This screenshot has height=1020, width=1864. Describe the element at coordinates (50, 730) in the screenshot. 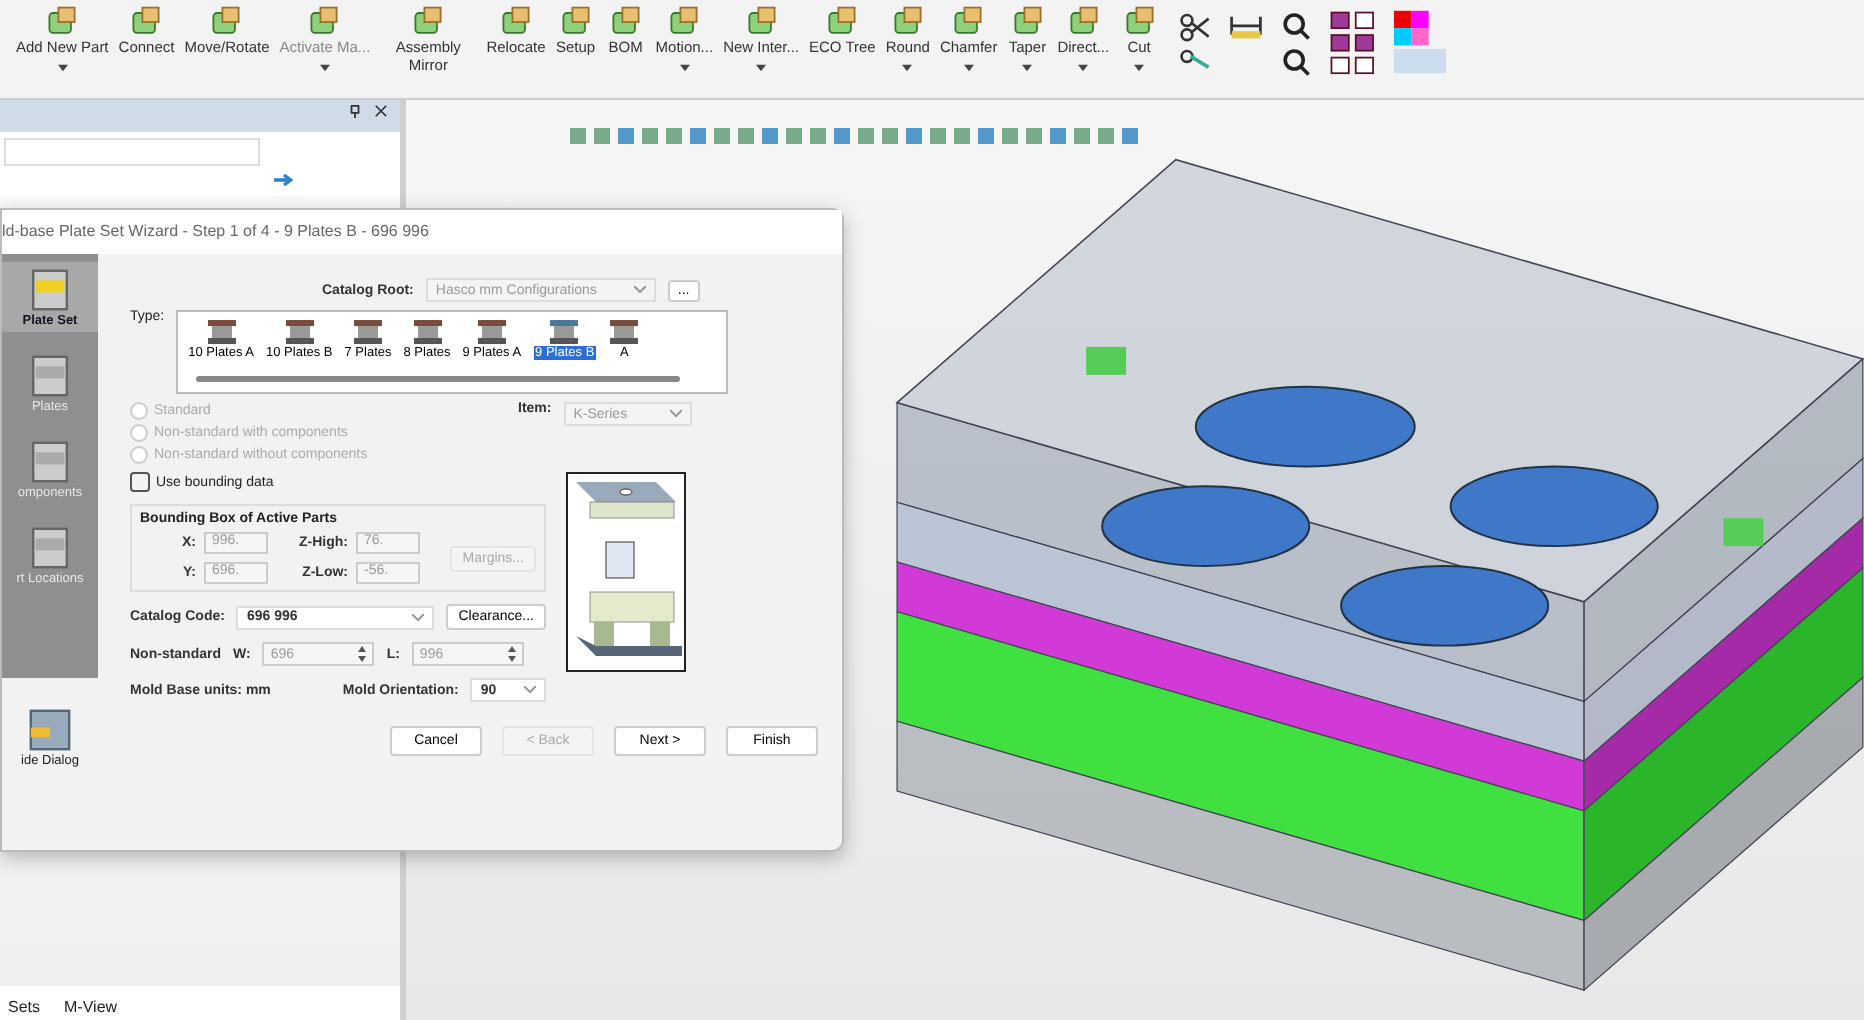

I see `dialog-window-icon` at that location.